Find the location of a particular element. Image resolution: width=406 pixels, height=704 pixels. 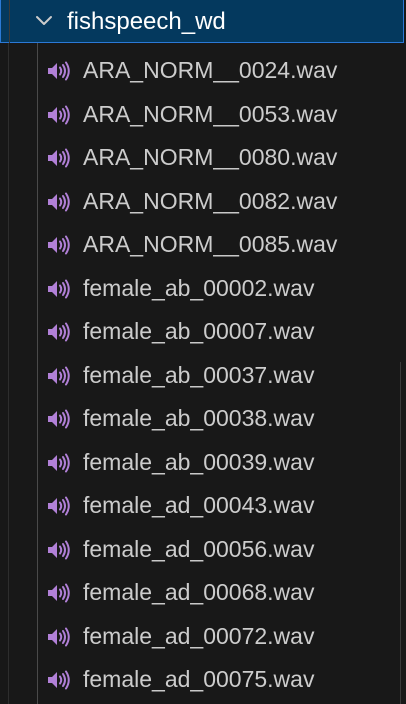

file-row: female_ad_00075.wav is located at coordinates (203, 680).